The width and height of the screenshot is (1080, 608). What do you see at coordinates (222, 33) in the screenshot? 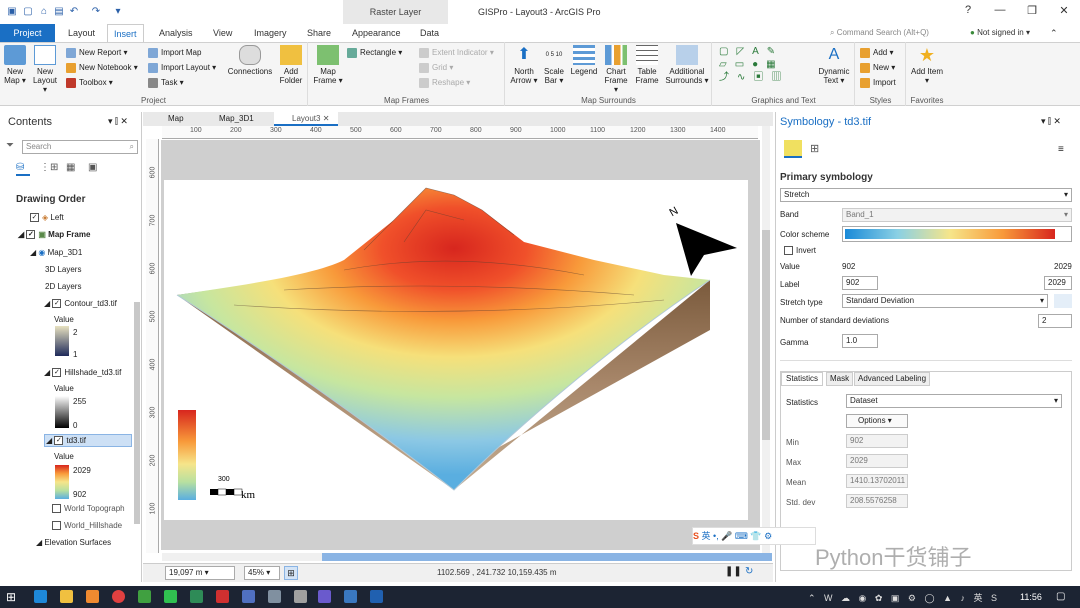
I see `tab-view: View` at bounding box center [222, 33].